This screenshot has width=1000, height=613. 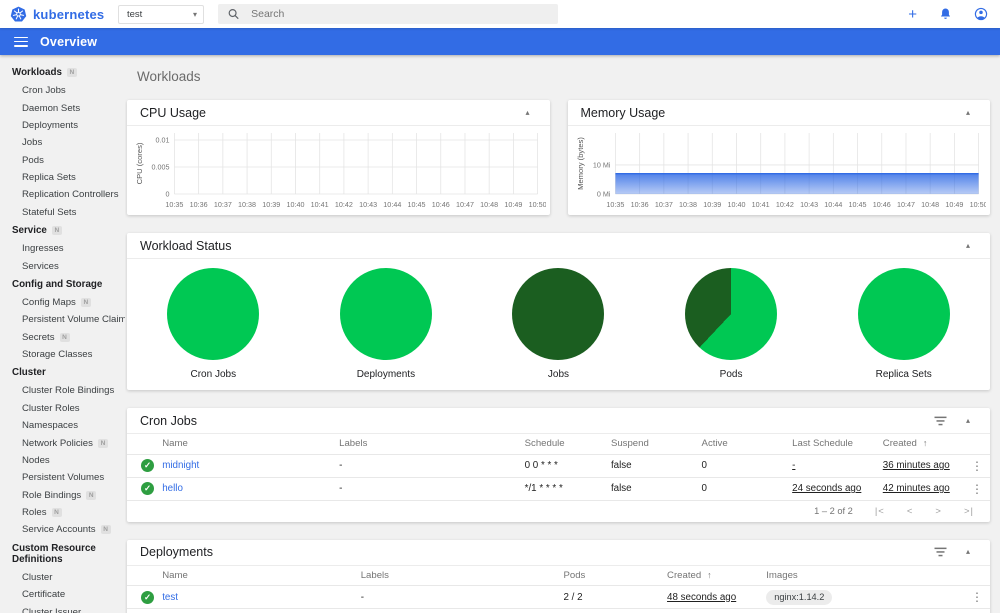 What do you see at coordinates (651, 444) in the screenshot?
I see `column-header-suspend: Suspend` at bounding box center [651, 444].